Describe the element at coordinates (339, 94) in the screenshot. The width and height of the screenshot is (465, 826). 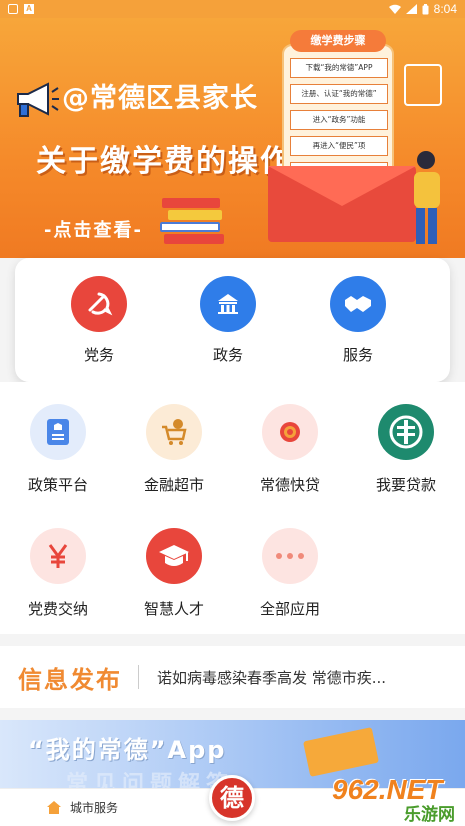
I see `step-item: 注册、认证“我的常德”` at that location.